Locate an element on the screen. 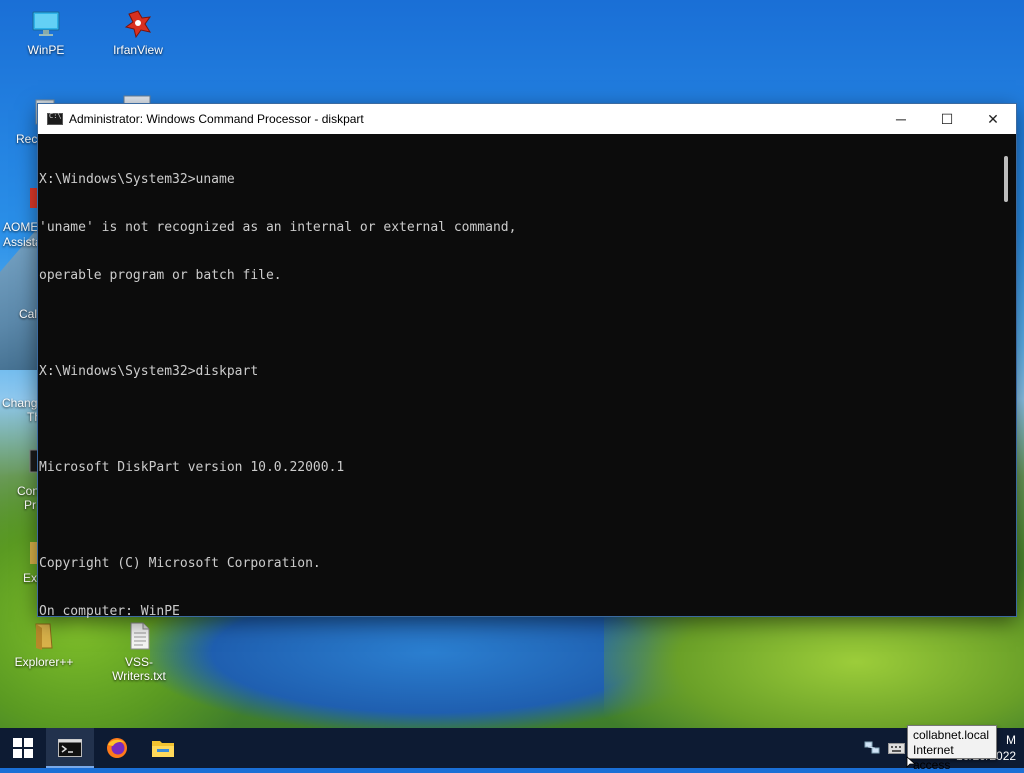 This screenshot has width=1024, height=773. close-icon: ✕ is located at coordinates (993, 118).